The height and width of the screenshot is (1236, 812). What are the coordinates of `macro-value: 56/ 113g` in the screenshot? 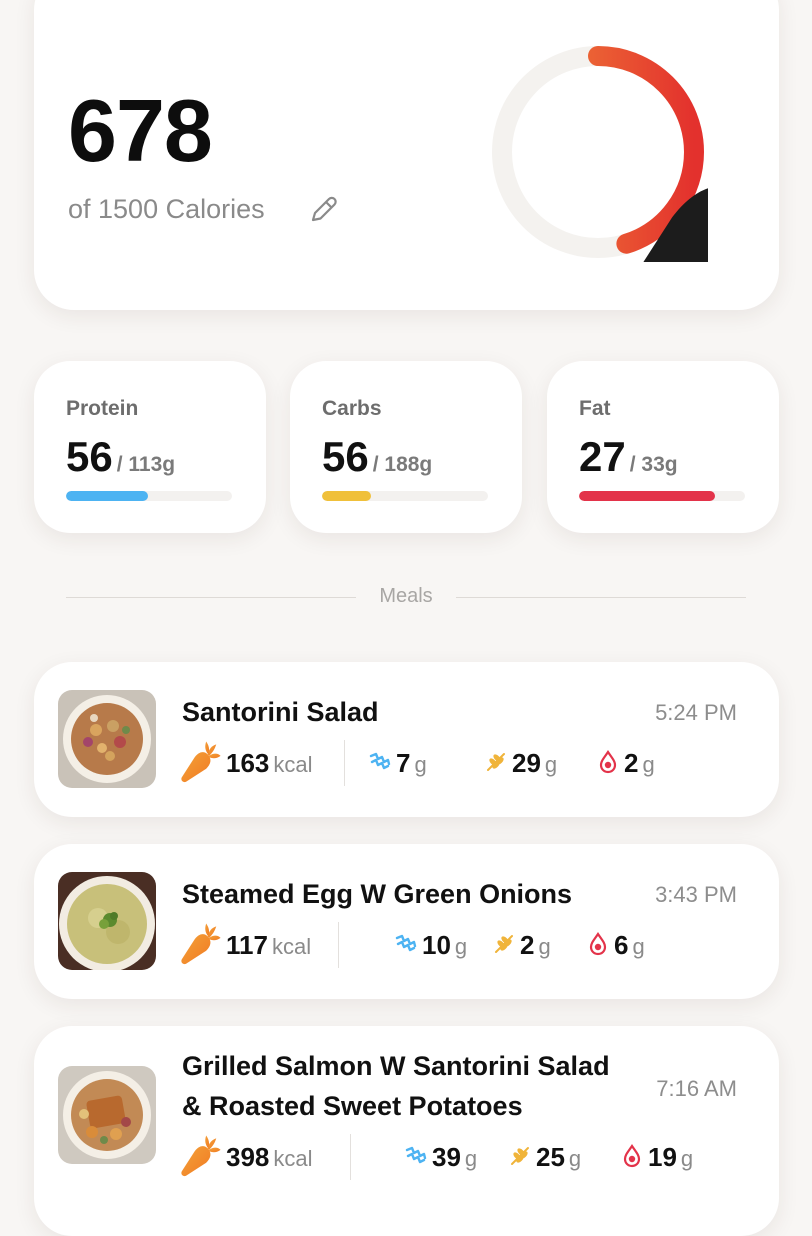 It's located at (121, 456).